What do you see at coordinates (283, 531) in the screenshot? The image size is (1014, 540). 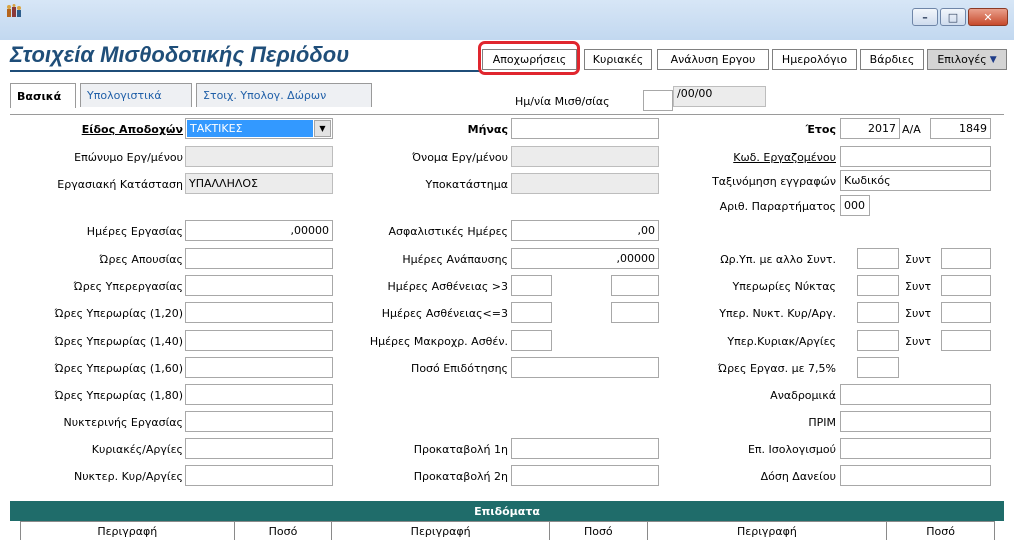 I see `column-amount-1: Ποσό` at bounding box center [283, 531].